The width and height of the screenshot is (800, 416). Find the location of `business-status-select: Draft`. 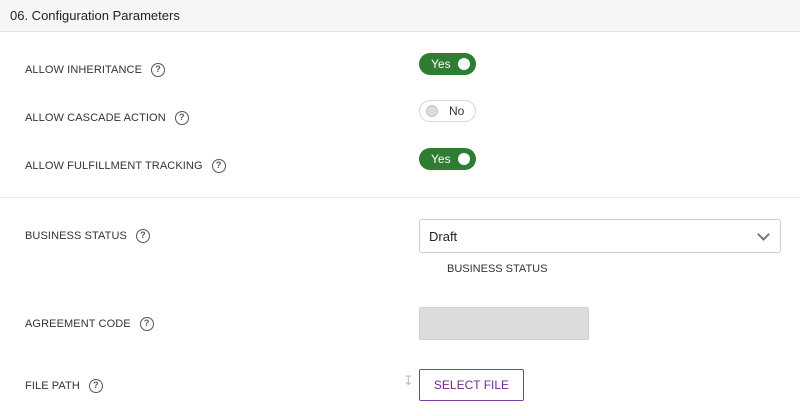

business-status-select: Draft is located at coordinates (600, 236).